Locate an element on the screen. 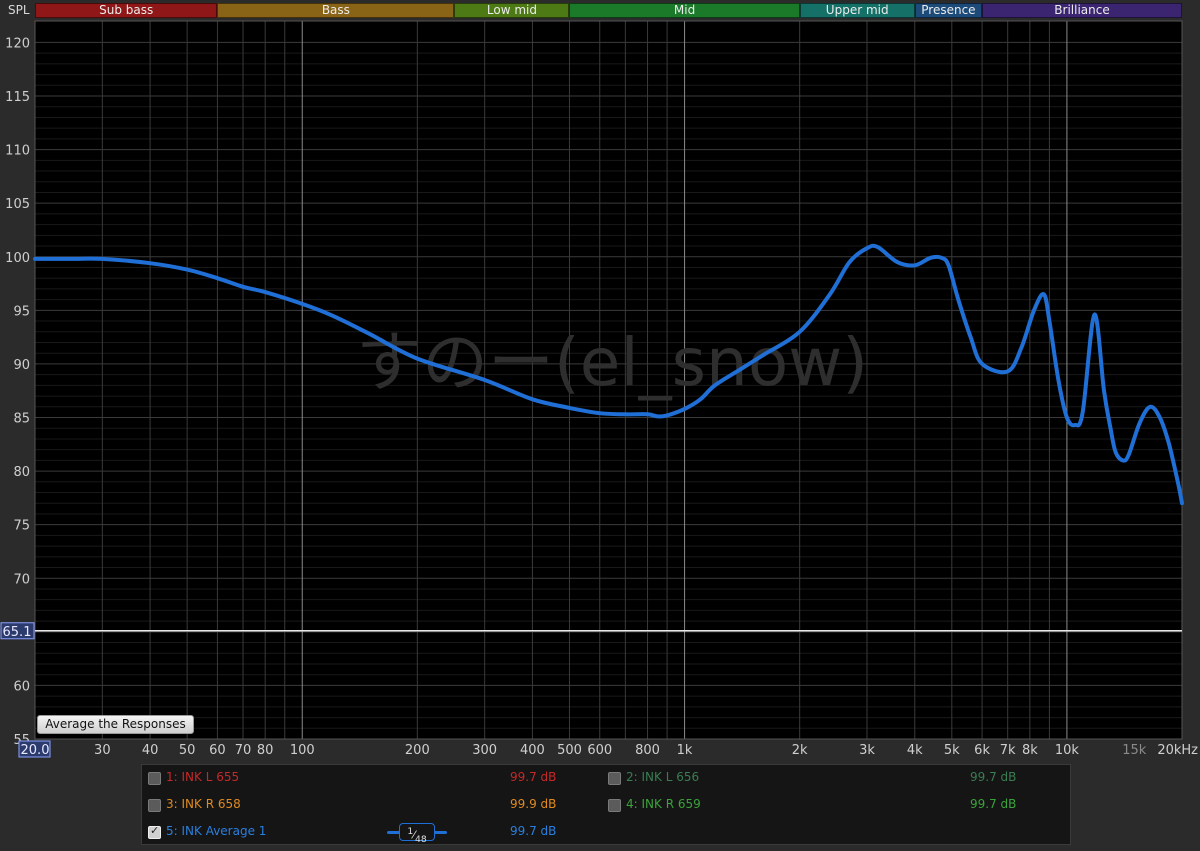 Image resolution: width=1200 pixels, height=851 pixels. legend-value-1: 99.7 dB is located at coordinates (533, 777).